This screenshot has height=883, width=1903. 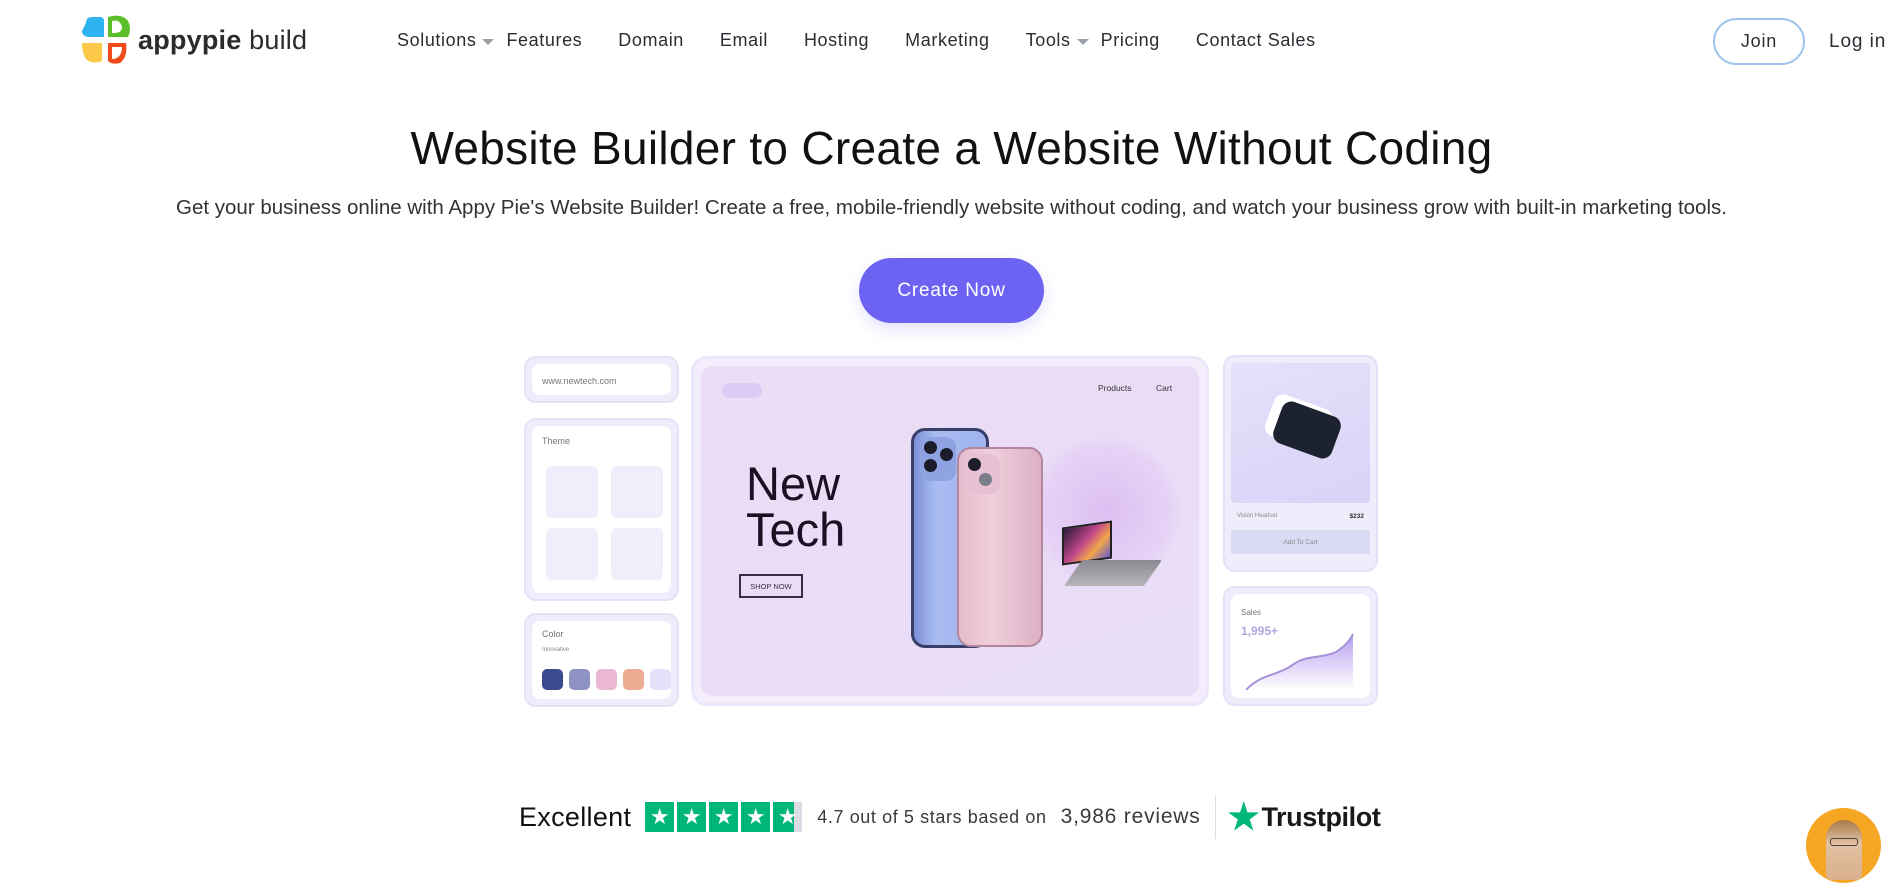 I want to click on logo-link: appypie build, so click(x=192, y=40).